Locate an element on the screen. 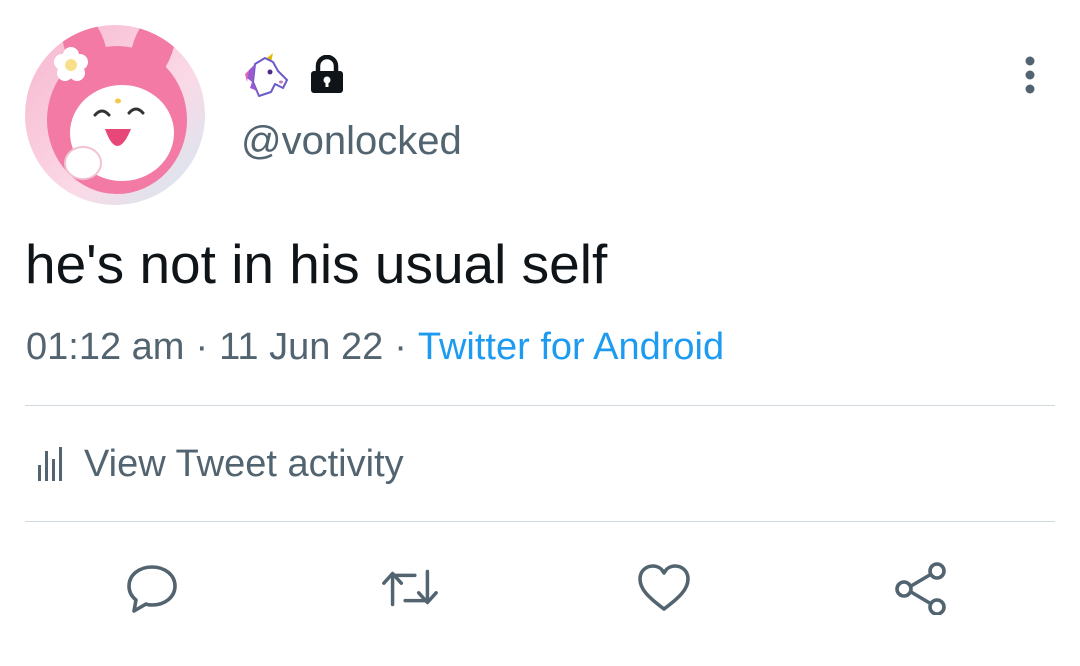 The image size is (1080, 666). reply-icon is located at coordinates (152, 589).